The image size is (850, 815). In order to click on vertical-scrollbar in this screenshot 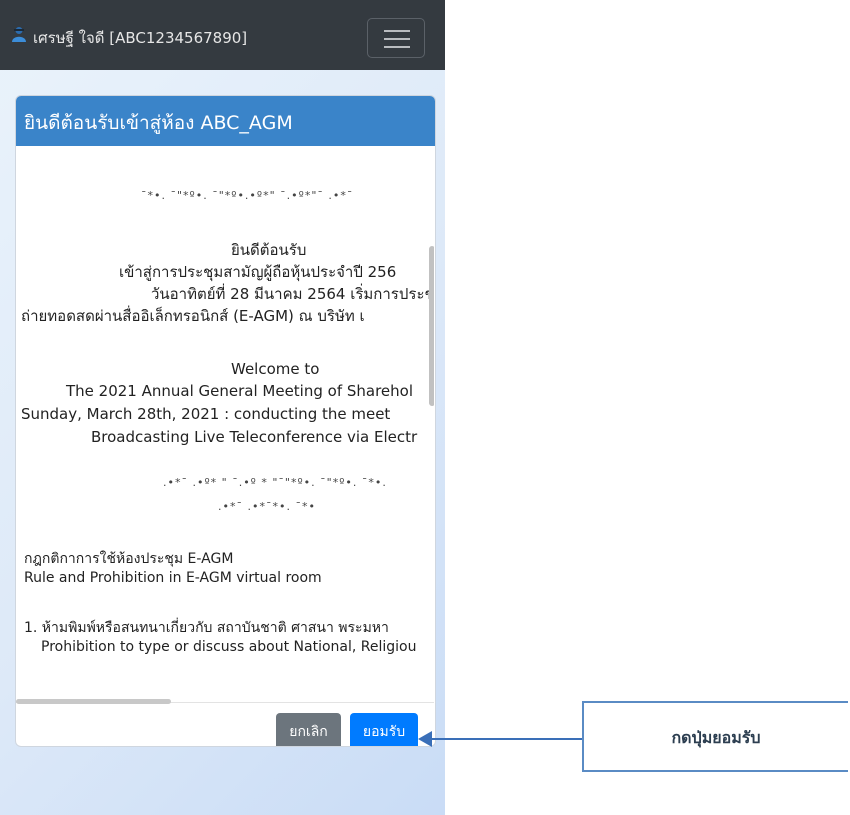, I will do `click(431, 326)`.